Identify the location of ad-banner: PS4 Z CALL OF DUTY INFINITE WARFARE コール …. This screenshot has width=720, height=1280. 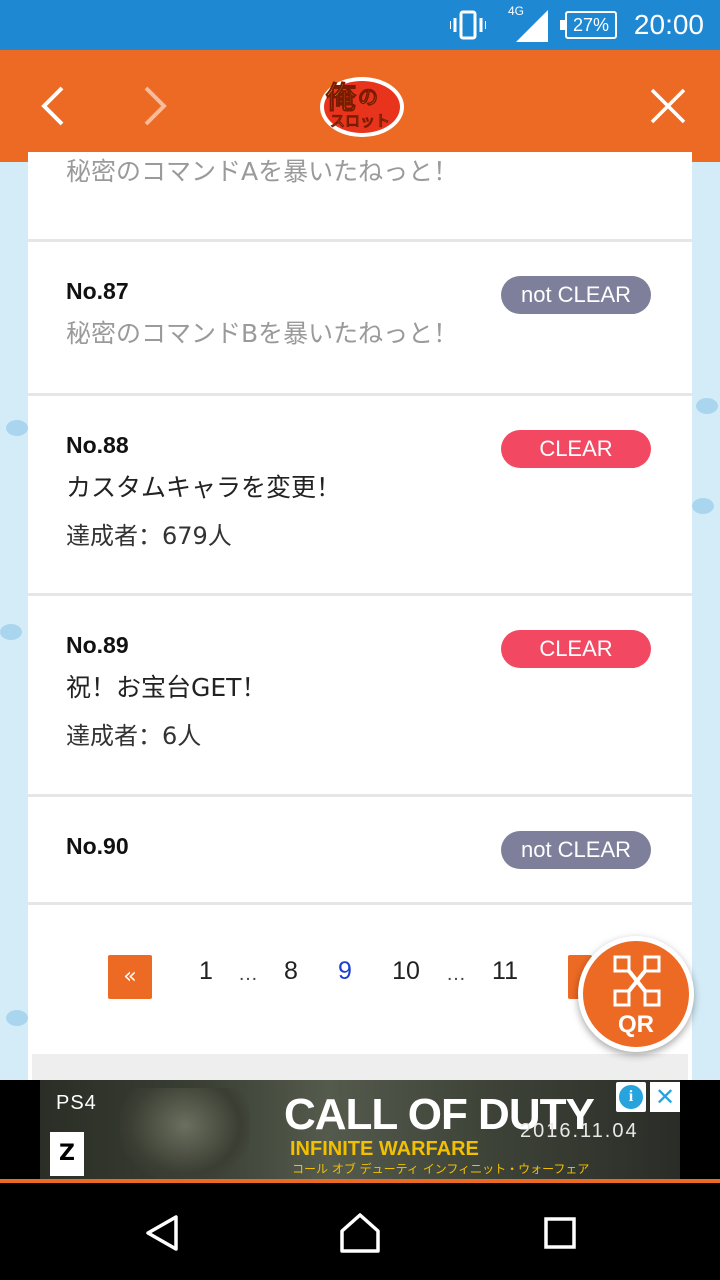
(360, 1131).